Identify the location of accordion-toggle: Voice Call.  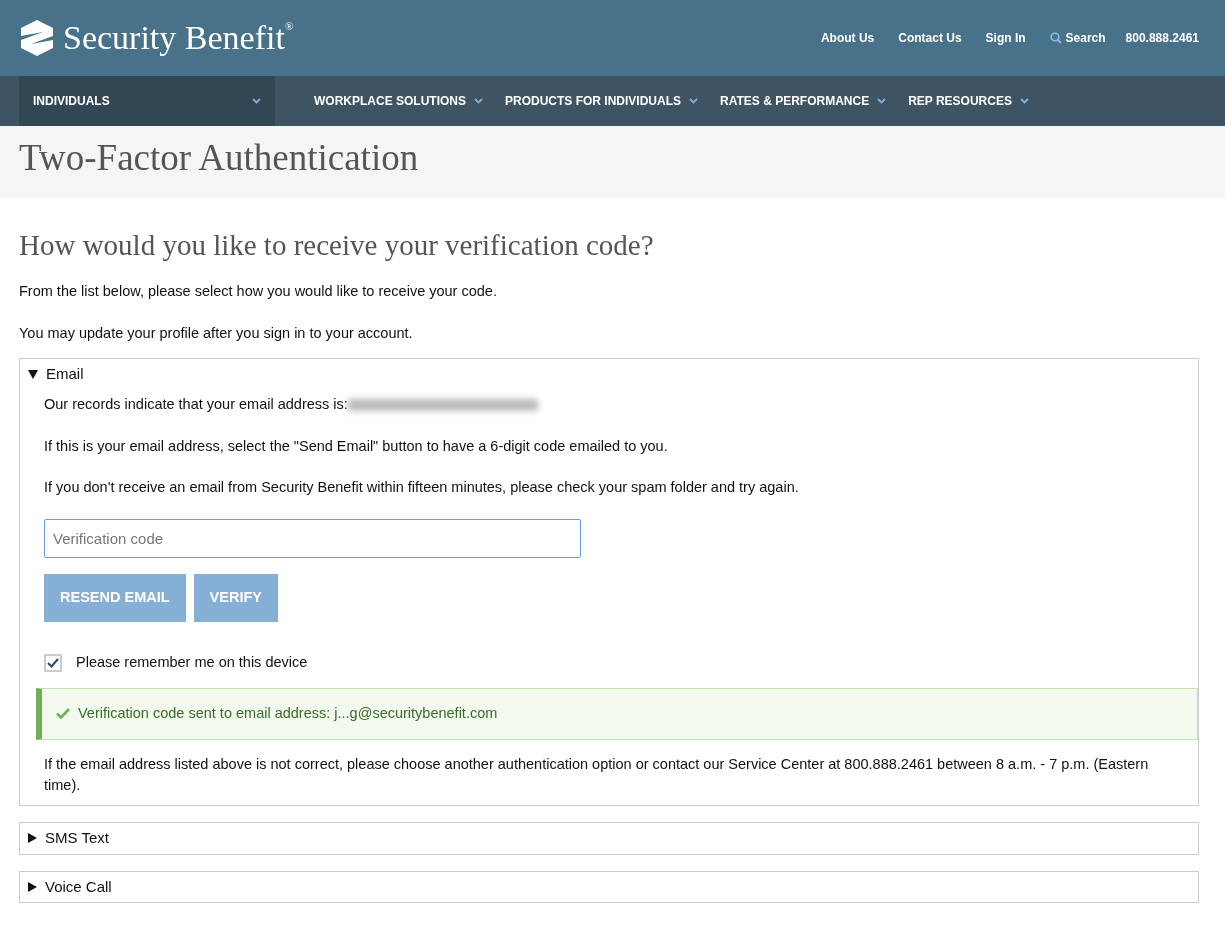
(70, 887).